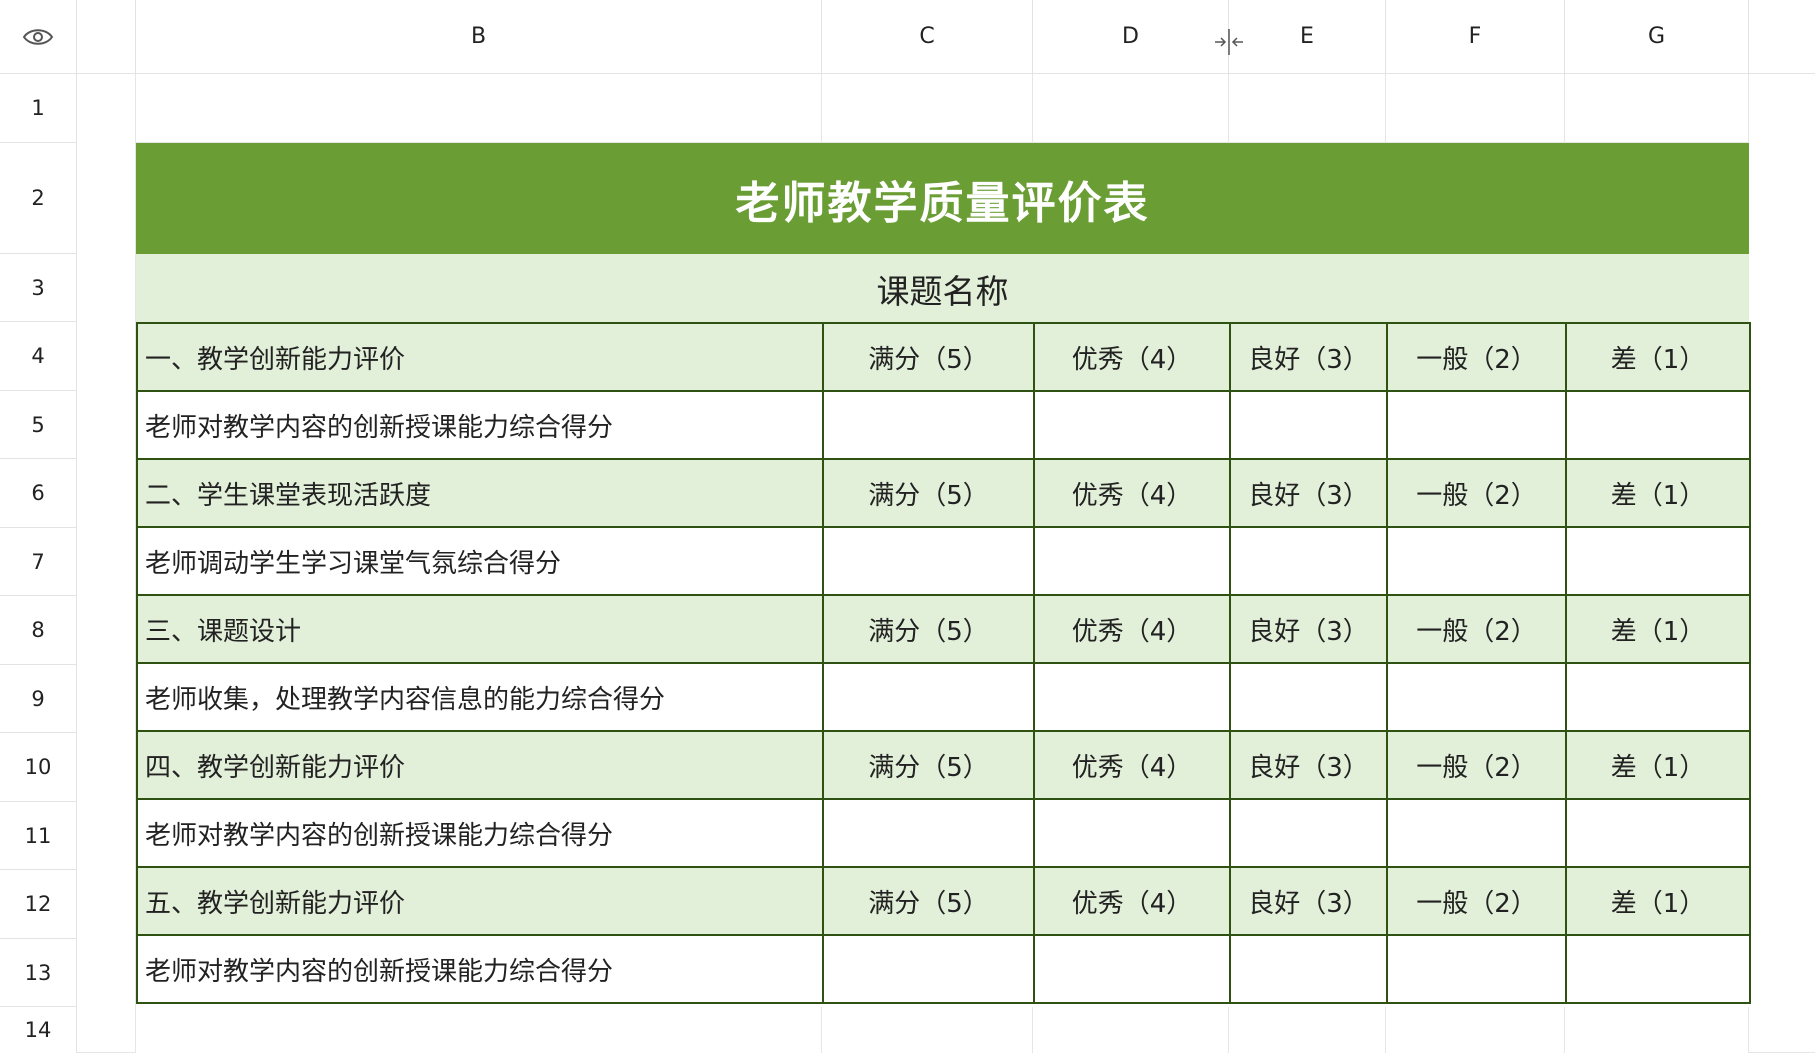  I want to click on section-title-cell: 二、学生课堂表现活跃度, so click(480, 493).